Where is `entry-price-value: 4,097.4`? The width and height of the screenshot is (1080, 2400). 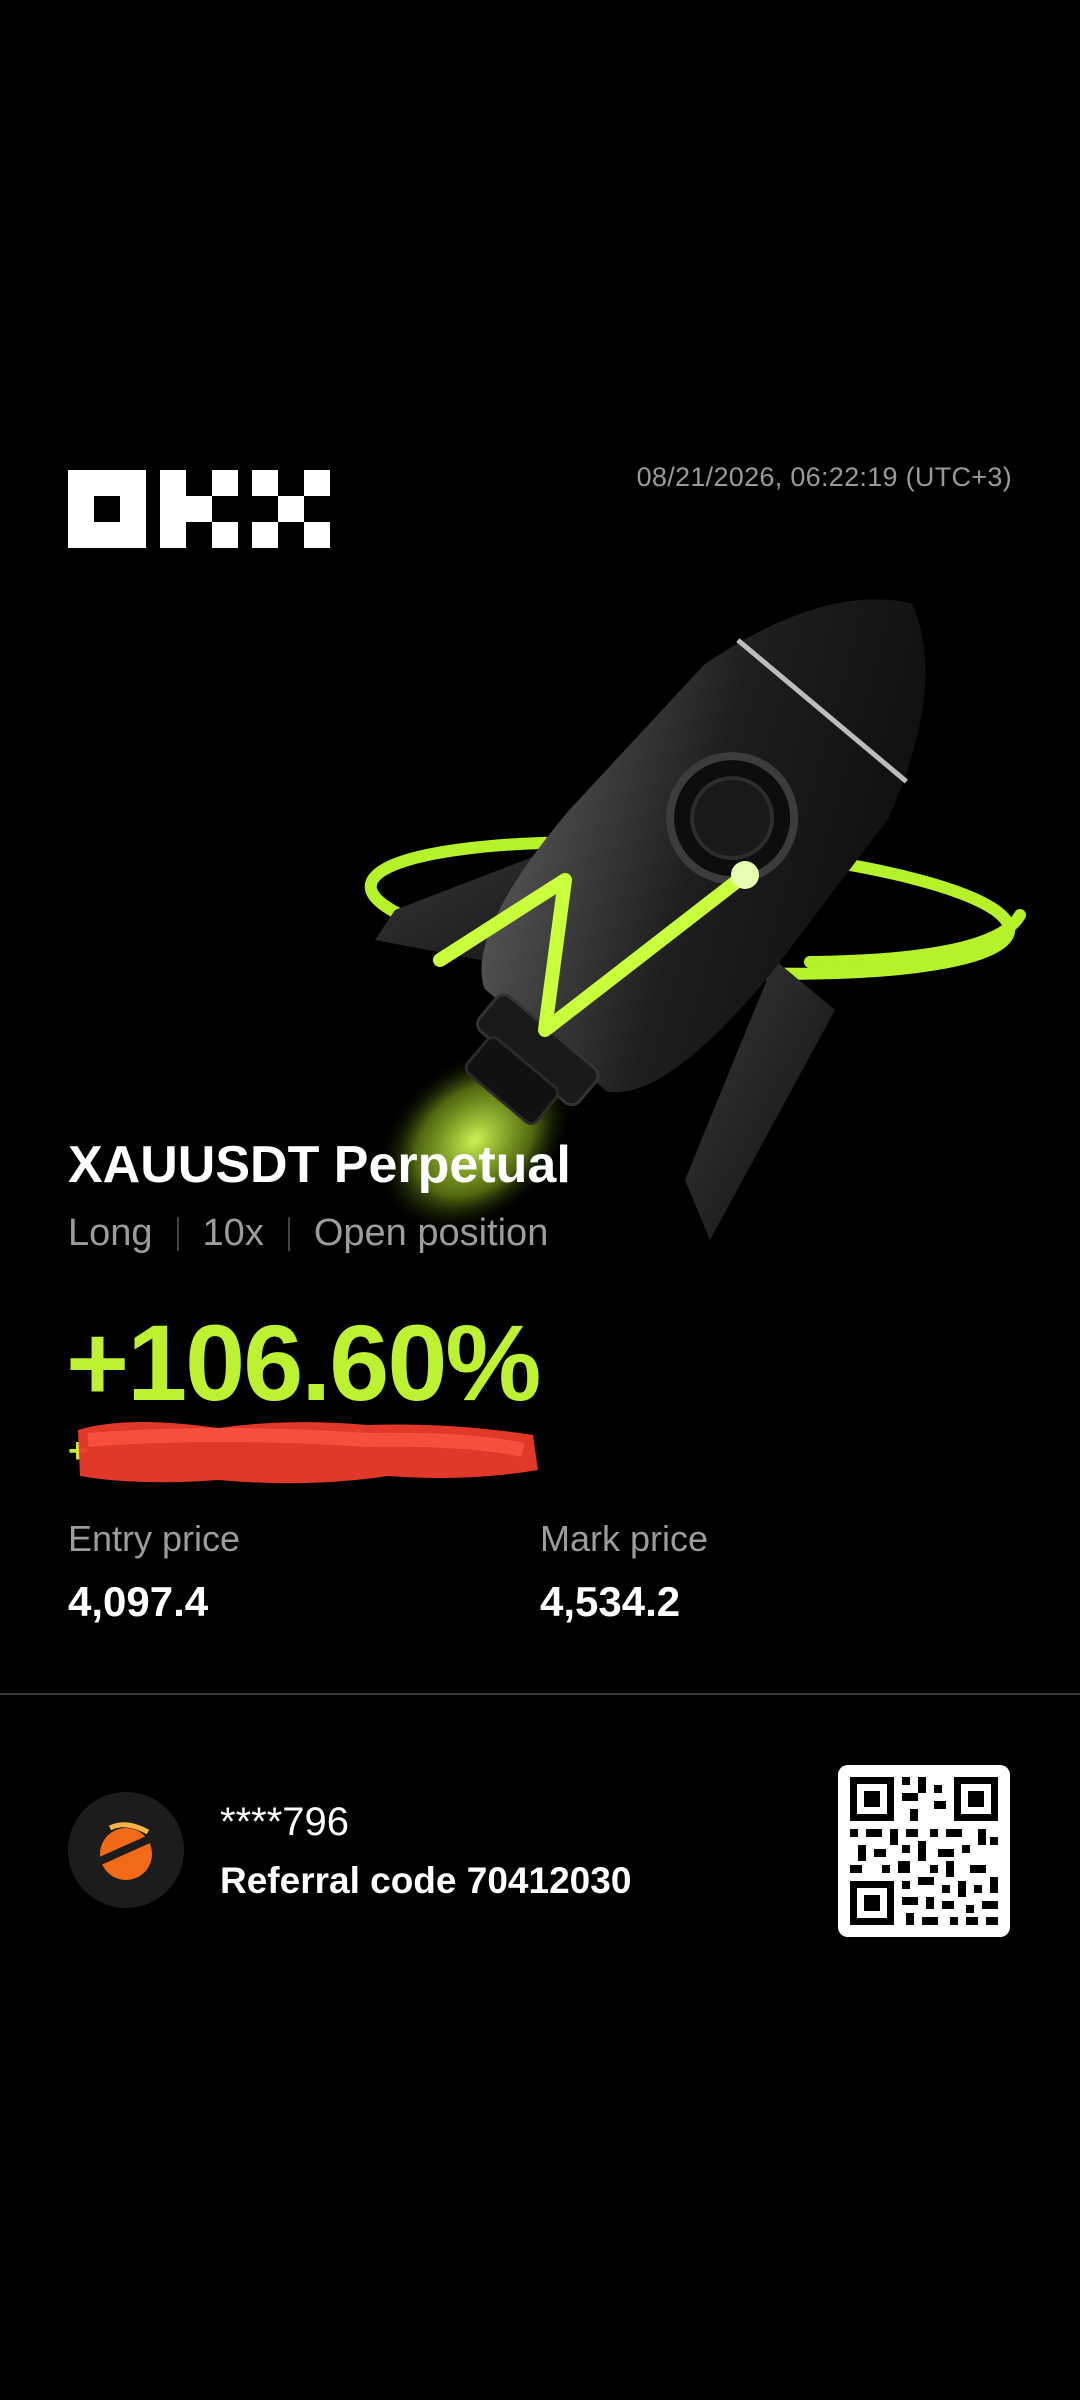 entry-price-value: 4,097.4 is located at coordinates (138, 1601).